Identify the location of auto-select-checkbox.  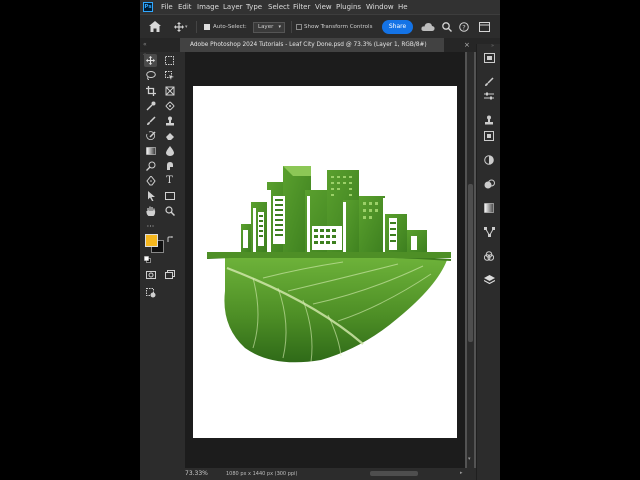
(207, 27).